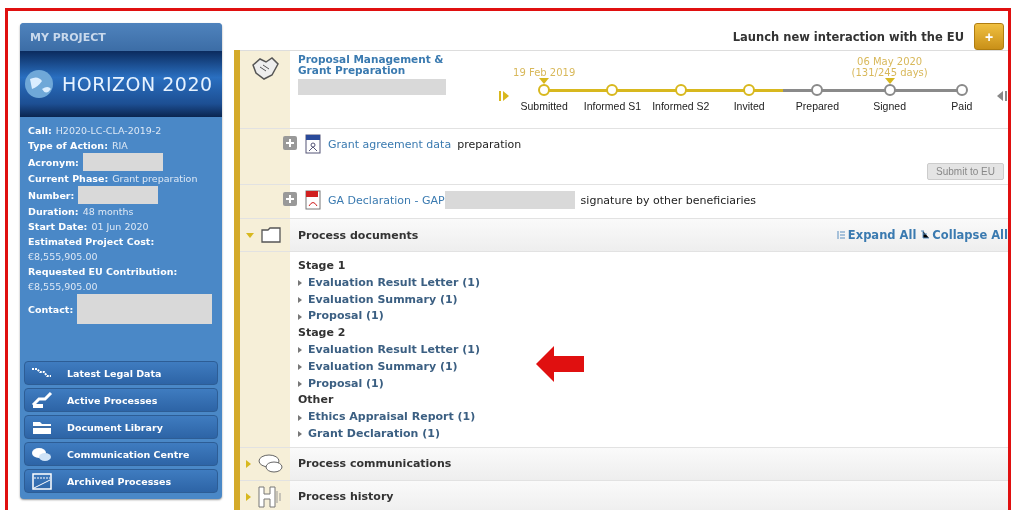 This screenshot has width=1011, height=510. What do you see at coordinates (103, 272) in the screenshot?
I see `field-label: Requested EU Contribution:` at bounding box center [103, 272].